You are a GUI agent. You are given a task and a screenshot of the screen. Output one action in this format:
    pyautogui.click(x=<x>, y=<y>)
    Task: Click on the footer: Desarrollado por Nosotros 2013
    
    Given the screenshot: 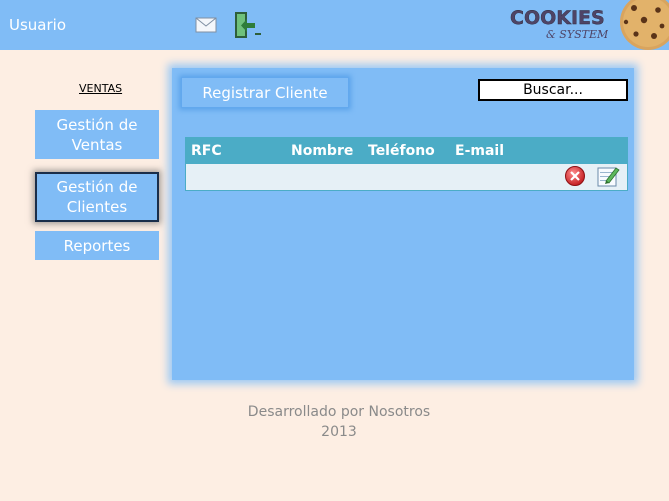 What is the action you would take?
    pyautogui.click(x=339, y=422)
    